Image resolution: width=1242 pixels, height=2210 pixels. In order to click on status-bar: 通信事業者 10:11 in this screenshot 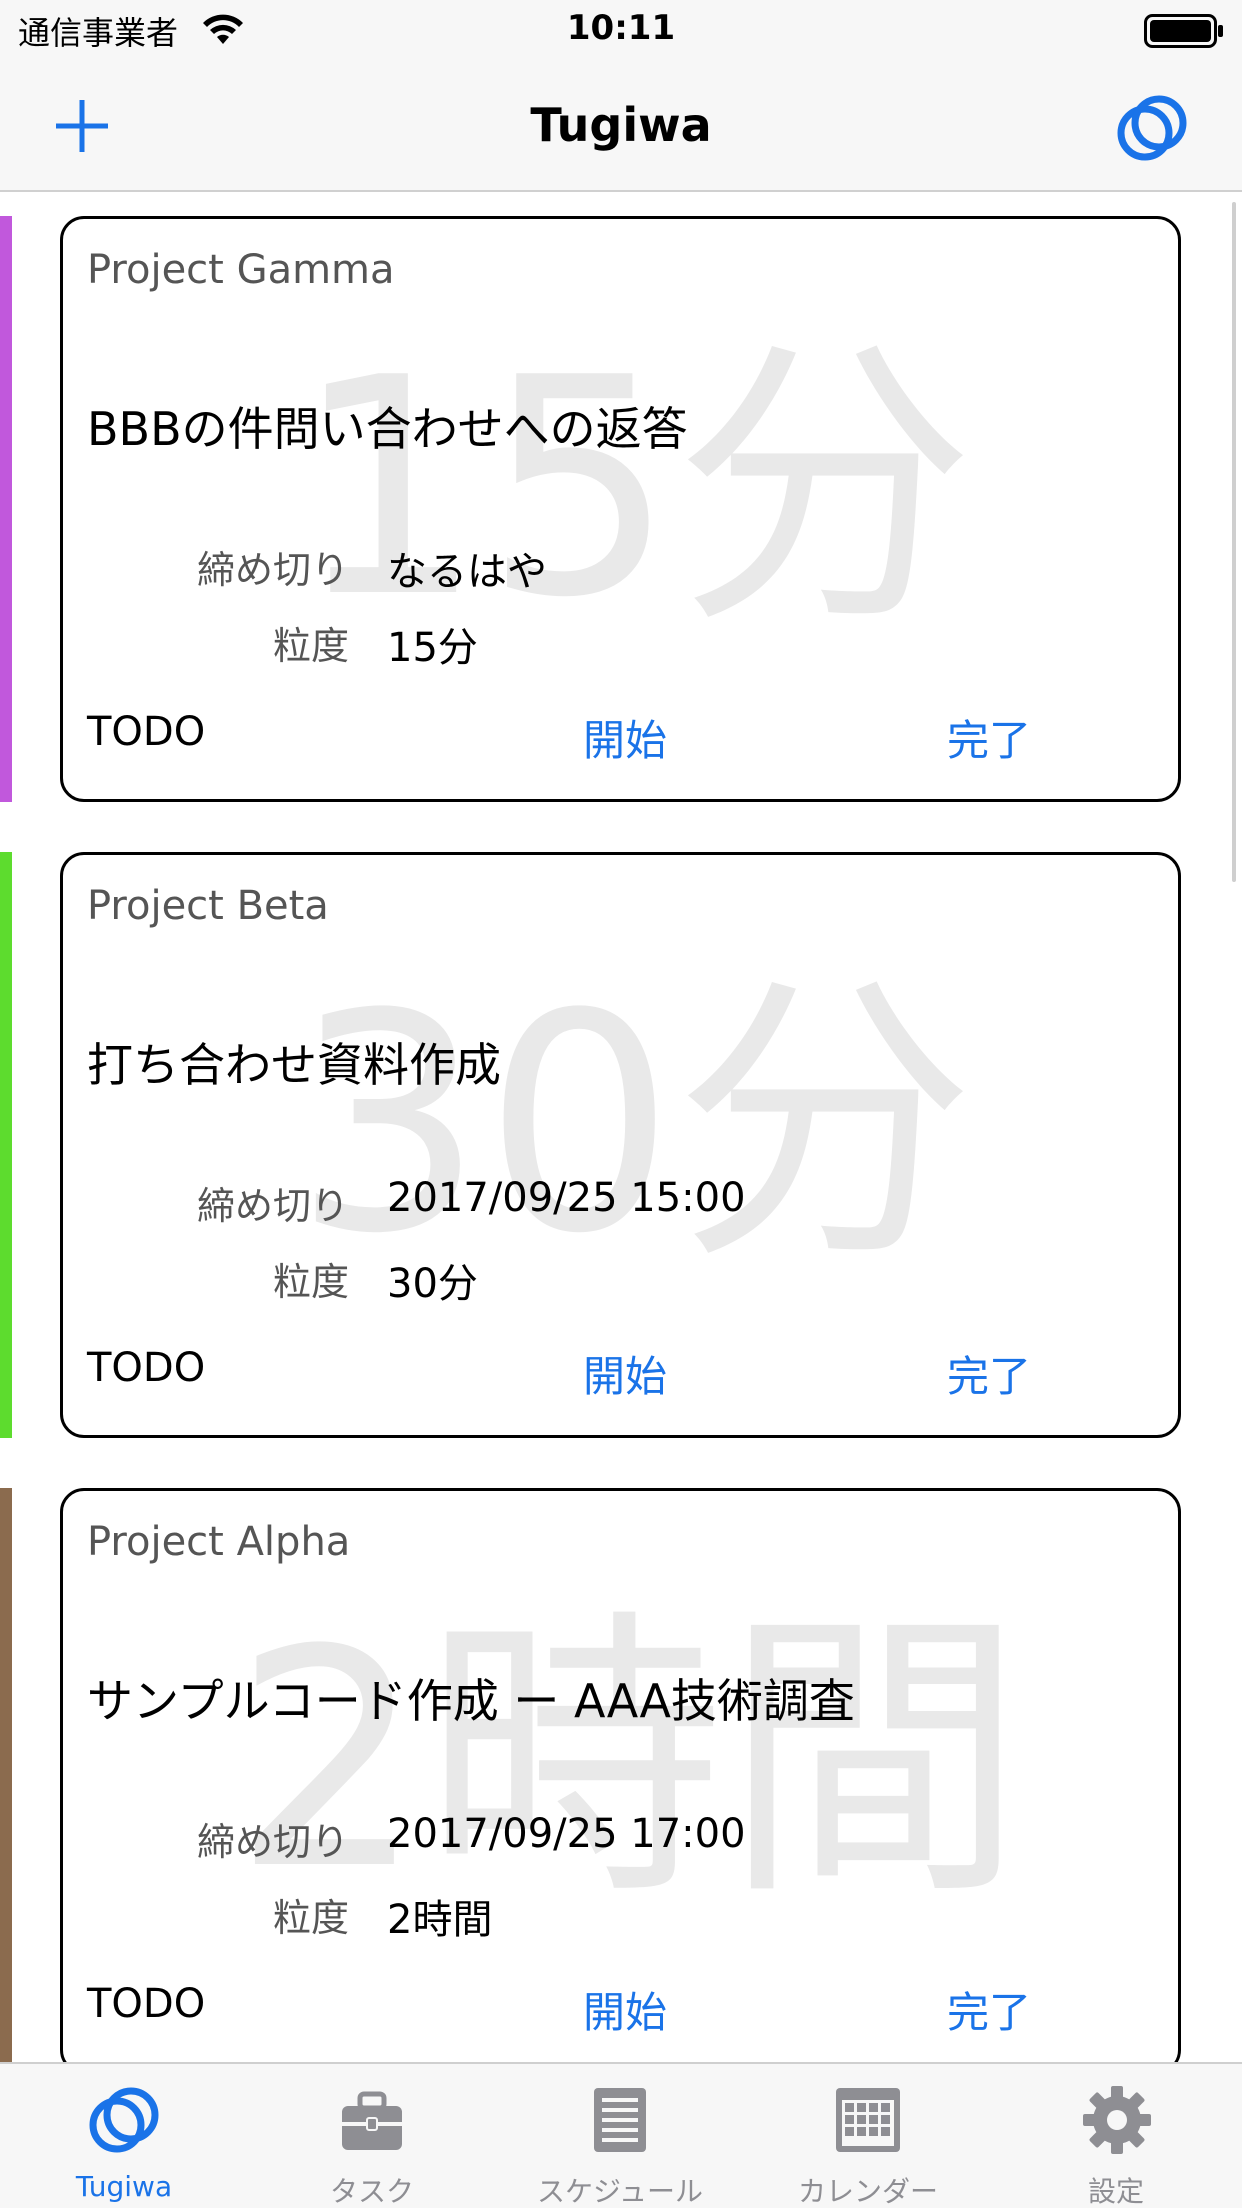, I will do `click(621, 30)`.